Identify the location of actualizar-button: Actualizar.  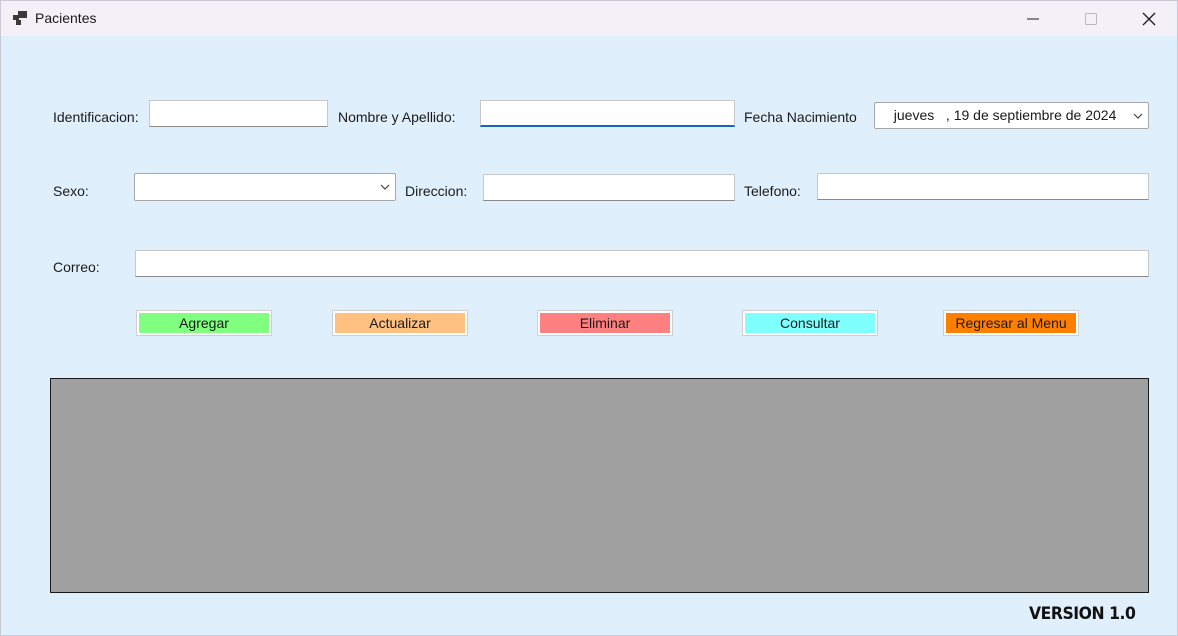
(400, 323).